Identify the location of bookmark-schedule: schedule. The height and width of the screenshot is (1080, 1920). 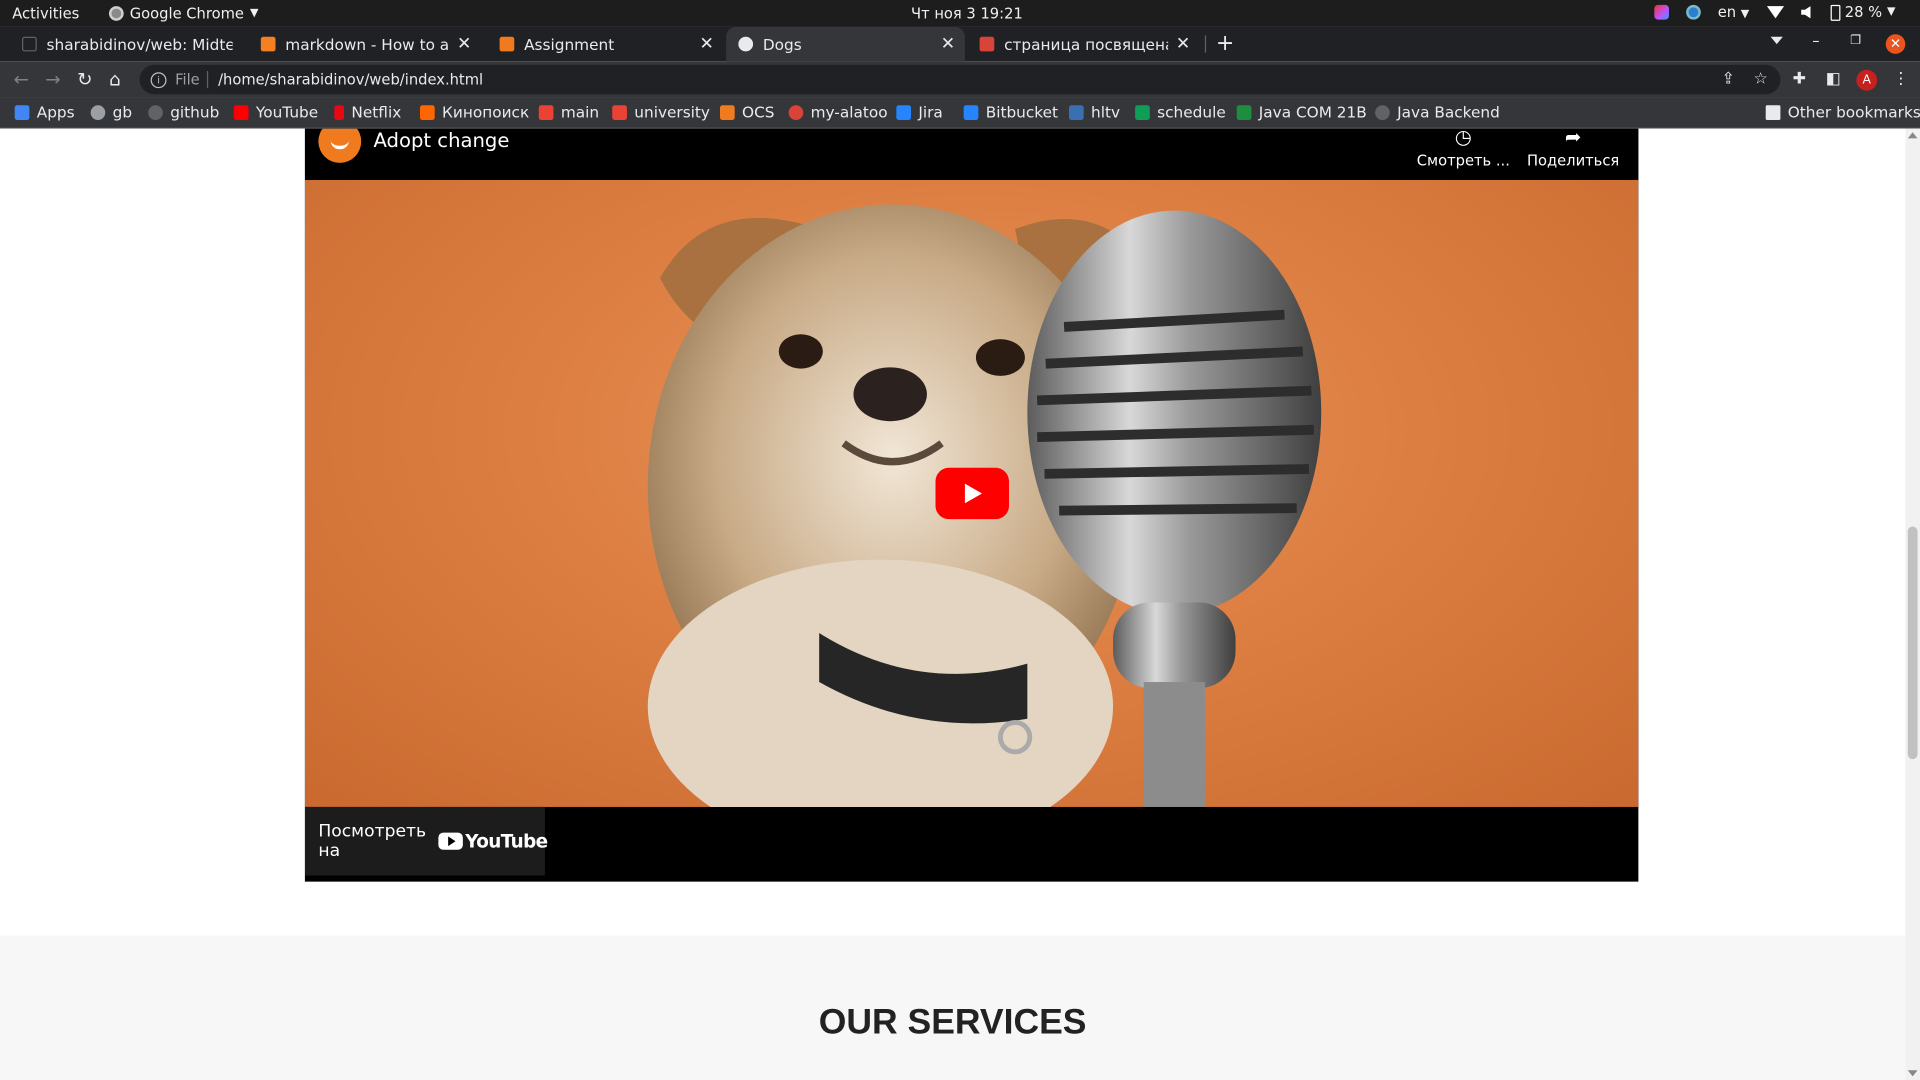
(1180, 112).